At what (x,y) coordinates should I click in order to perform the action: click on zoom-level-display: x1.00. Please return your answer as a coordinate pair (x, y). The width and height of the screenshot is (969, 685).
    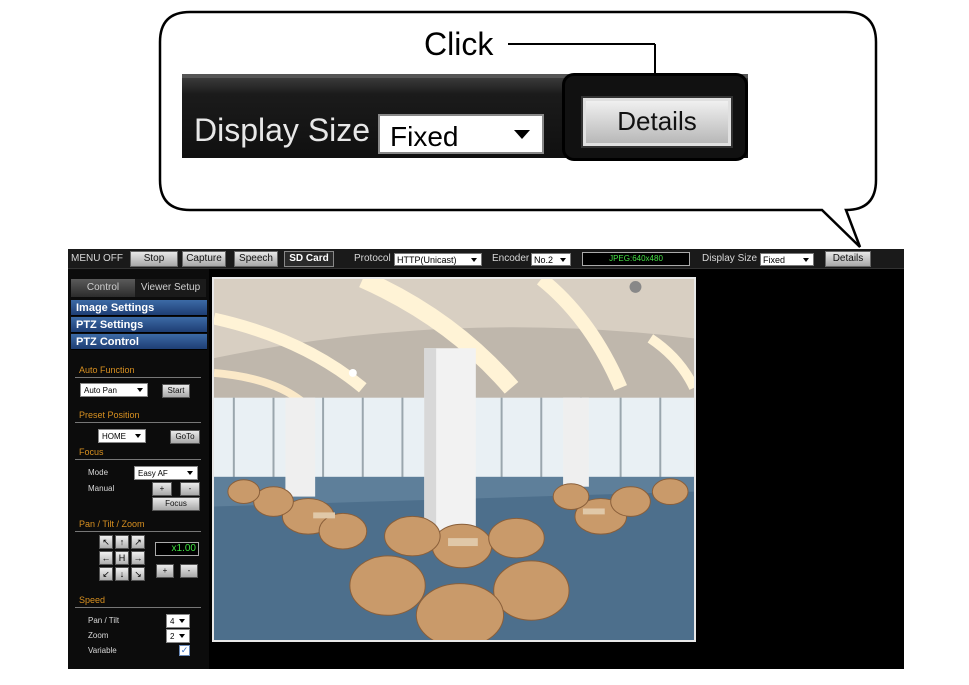
    Looking at the image, I should click on (177, 549).